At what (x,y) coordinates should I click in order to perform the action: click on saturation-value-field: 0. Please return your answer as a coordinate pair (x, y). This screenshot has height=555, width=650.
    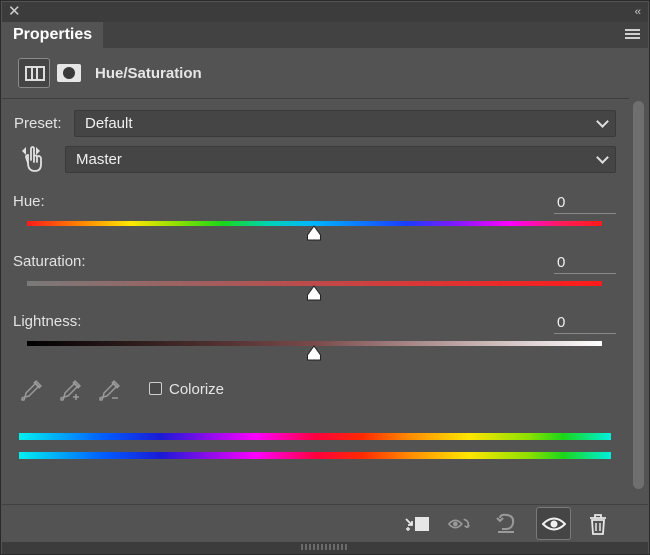
    Looking at the image, I should click on (585, 263).